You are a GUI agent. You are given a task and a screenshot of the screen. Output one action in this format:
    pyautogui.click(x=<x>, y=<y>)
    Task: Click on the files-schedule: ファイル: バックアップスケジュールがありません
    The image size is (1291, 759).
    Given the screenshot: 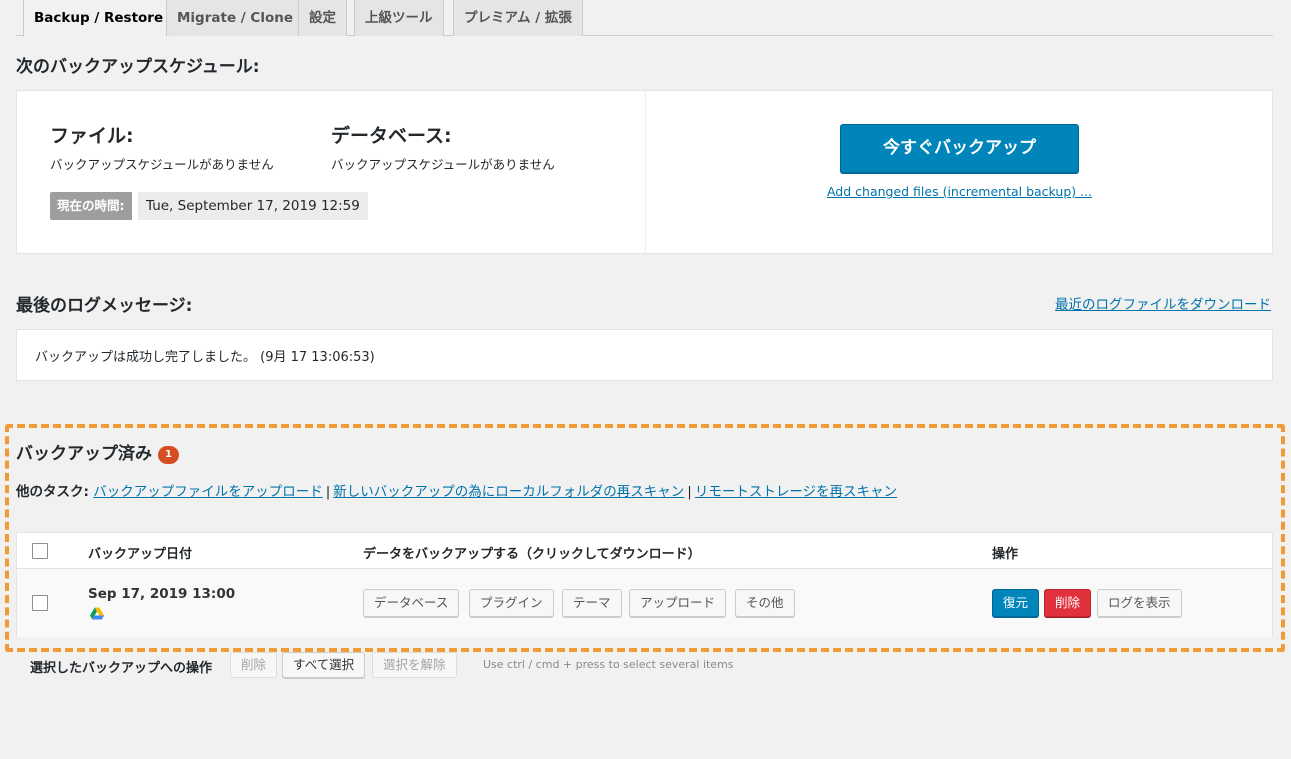 What is the action you would take?
    pyautogui.click(x=162, y=147)
    